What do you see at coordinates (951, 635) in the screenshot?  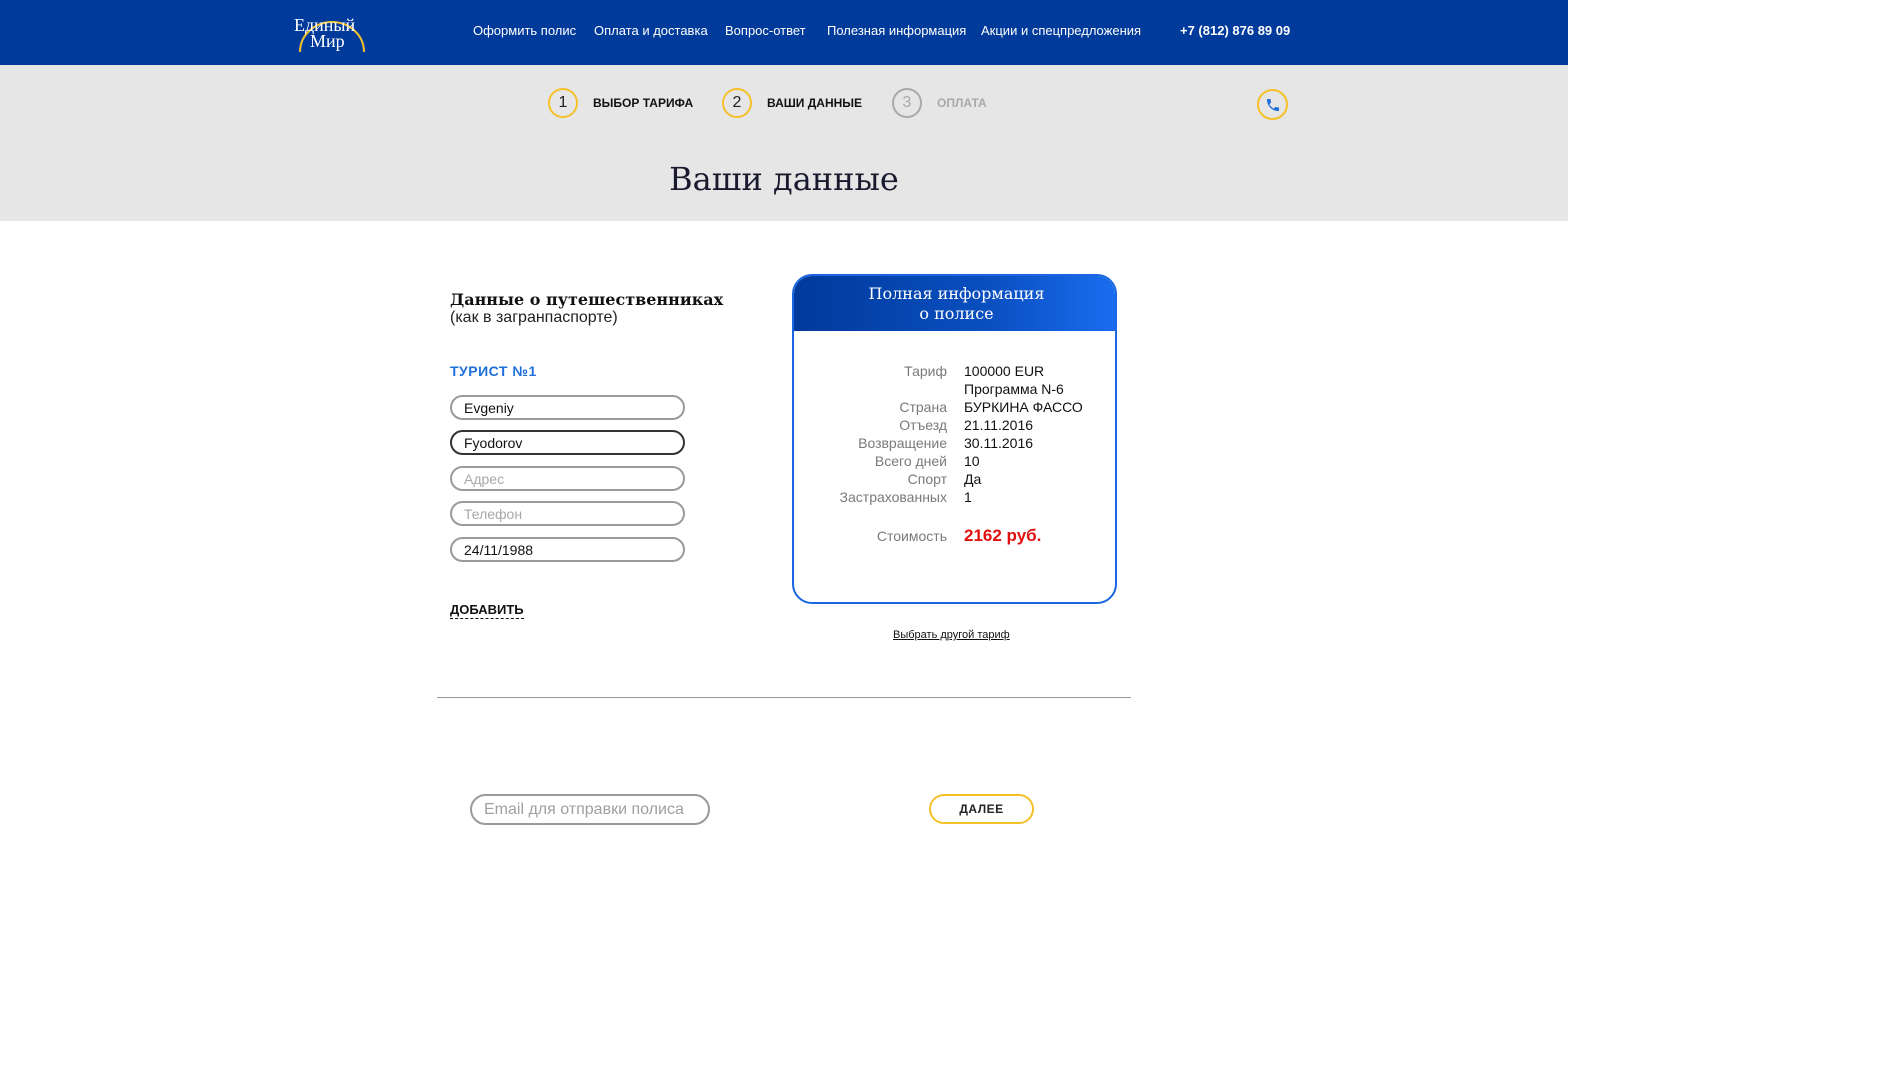 I see `choose-other-tariff-link: Выбрать другой тариф` at bounding box center [951, 635].